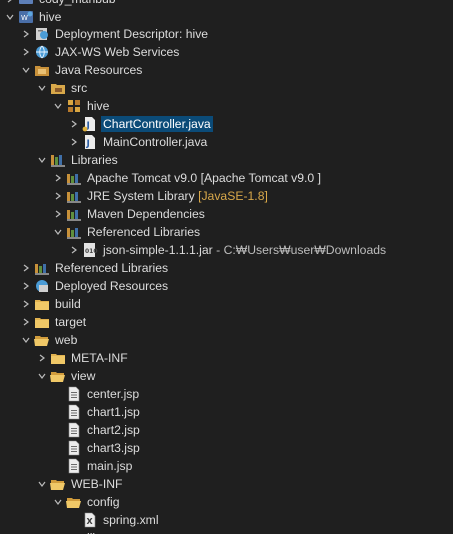  Describe the element at coordinates (226, 322) in the screenshot. I see `tree-item-target: target` at that location.